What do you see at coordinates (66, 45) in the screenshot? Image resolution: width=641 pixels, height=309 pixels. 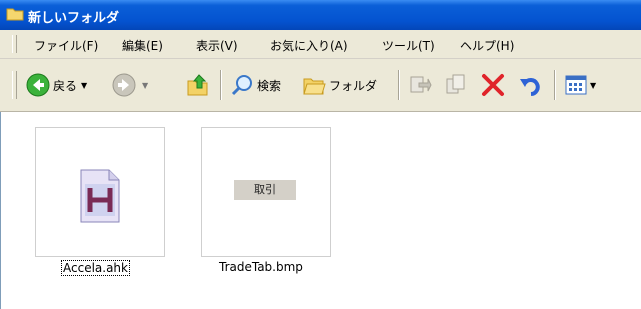 I see `menu-file: ファイル(F)` at bounding box center [66, 45].